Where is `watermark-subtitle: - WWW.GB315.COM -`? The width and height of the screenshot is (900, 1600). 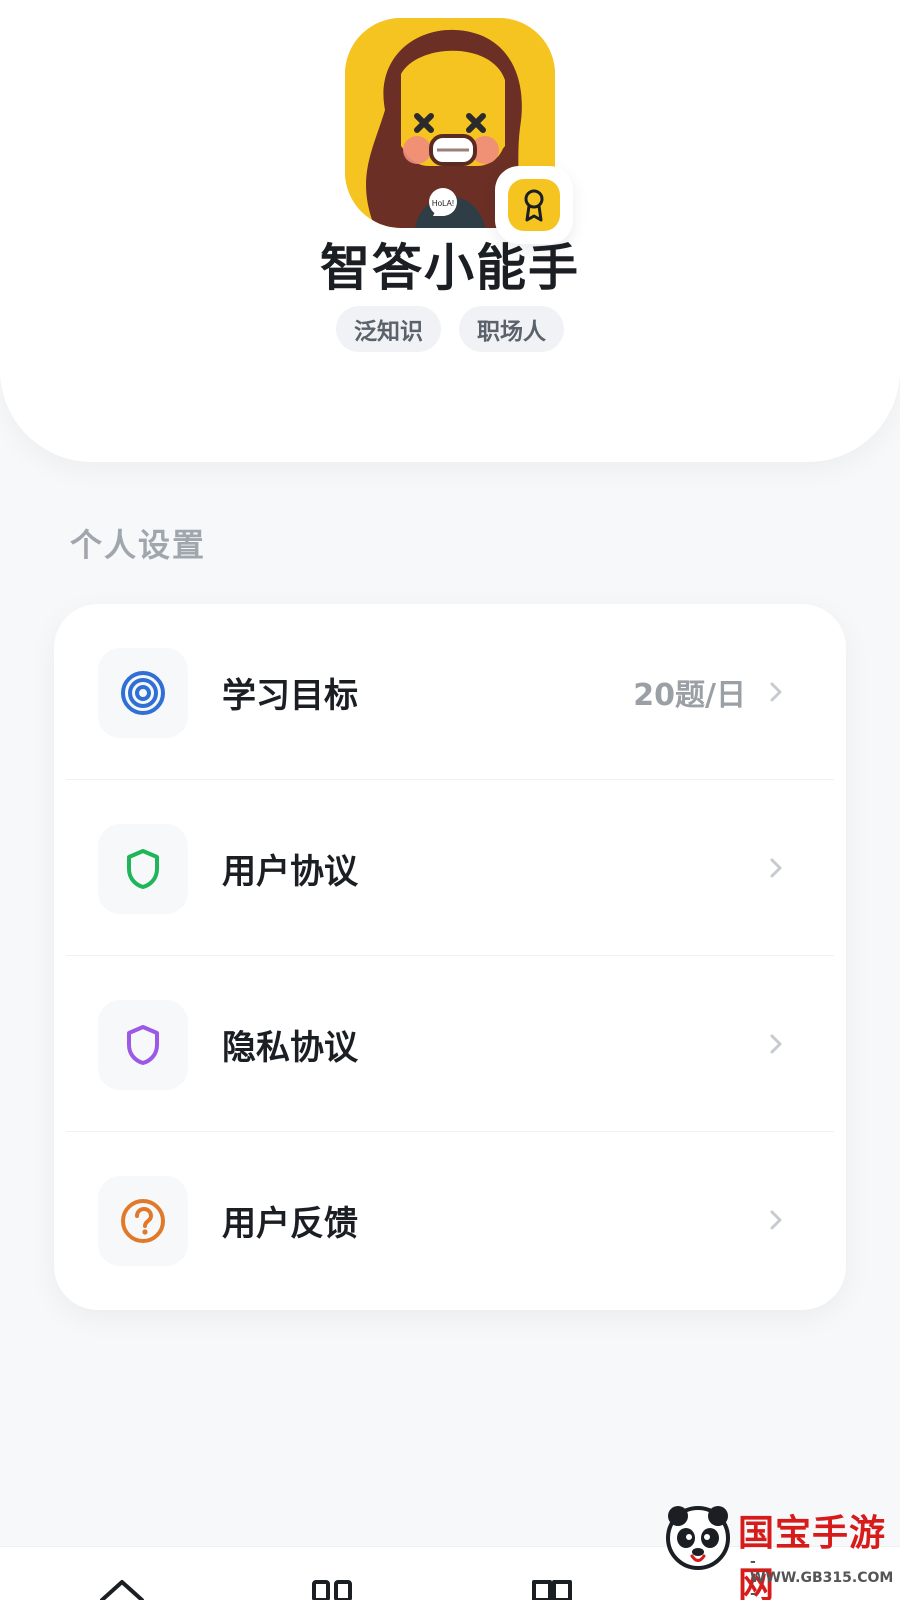 watermark-subtitle: - WWW.GB315.COM - is located at coordinates (822, 1577).